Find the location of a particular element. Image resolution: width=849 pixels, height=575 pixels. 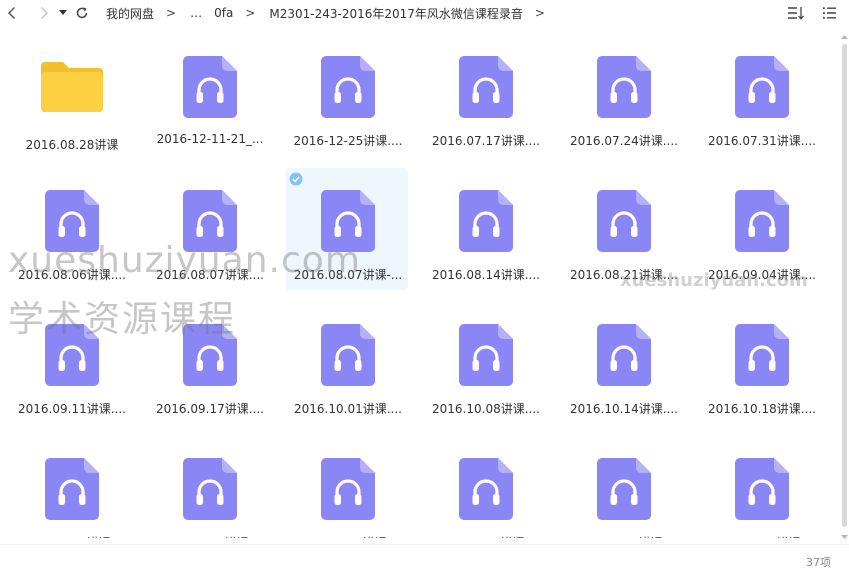

sort-icon is located at coordinates (795, 13).